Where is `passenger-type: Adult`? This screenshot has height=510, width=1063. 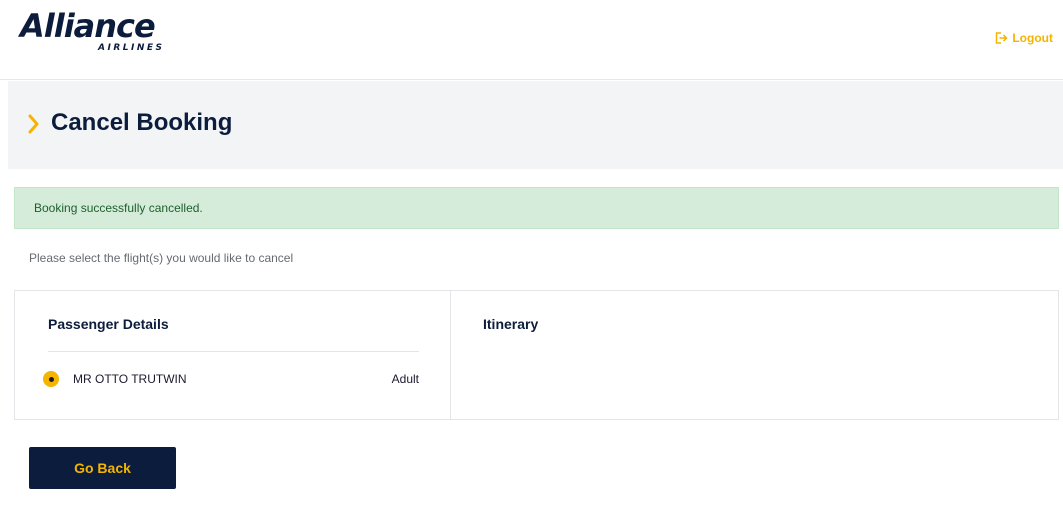 passenger-type: Adult is located at coordinates (405, 379).